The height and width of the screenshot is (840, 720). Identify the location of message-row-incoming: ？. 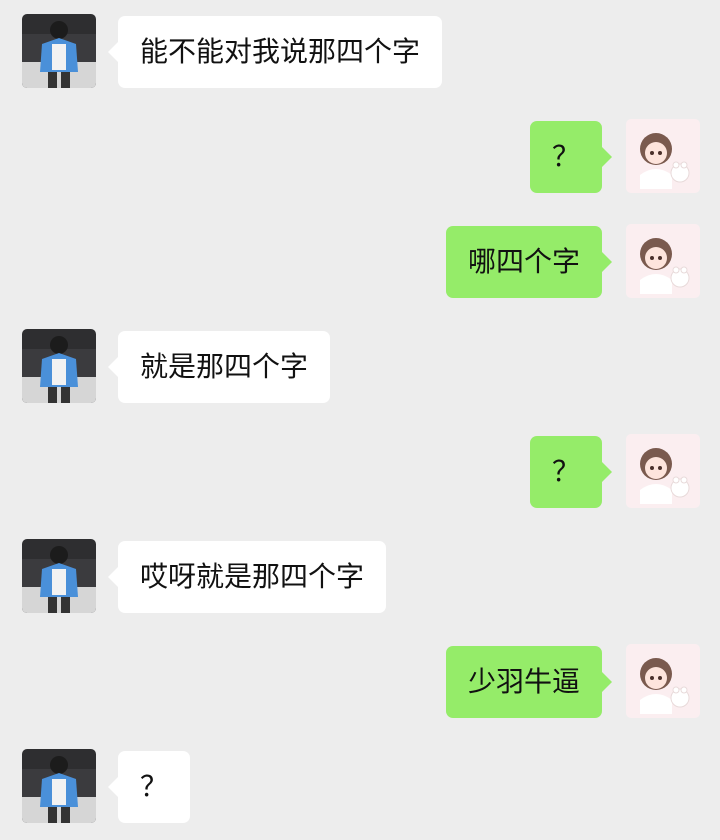
(360, 787).